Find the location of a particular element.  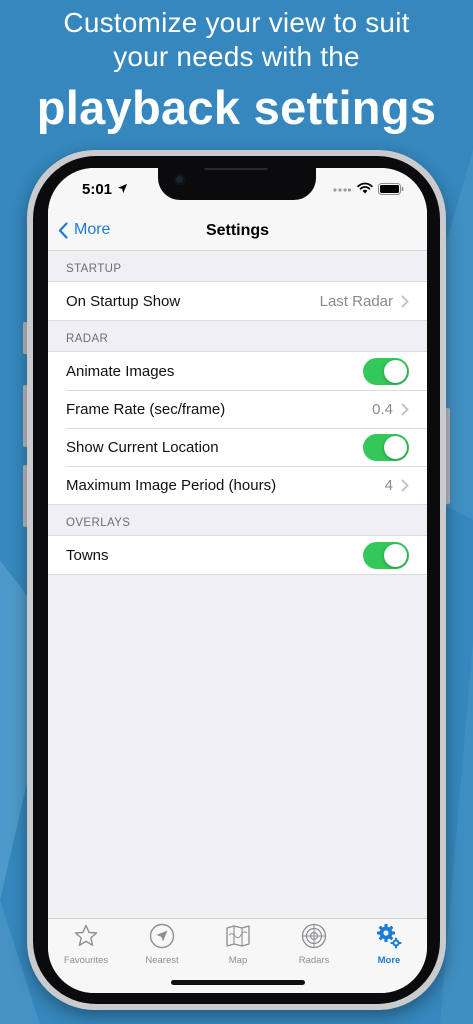

row-label: Show Current Location is located at coordinates (142, 447).